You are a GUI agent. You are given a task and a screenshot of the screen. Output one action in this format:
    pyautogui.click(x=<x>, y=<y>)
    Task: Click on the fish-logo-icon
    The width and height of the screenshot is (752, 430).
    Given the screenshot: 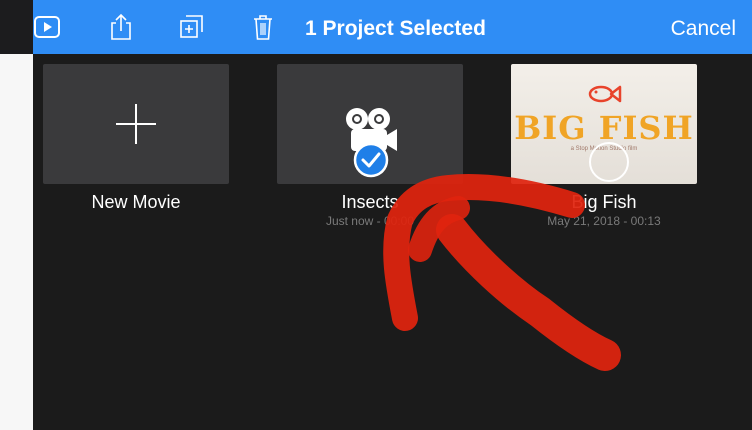 What is the action you would take?
    pyautogui.click(x=605, y=94)
    